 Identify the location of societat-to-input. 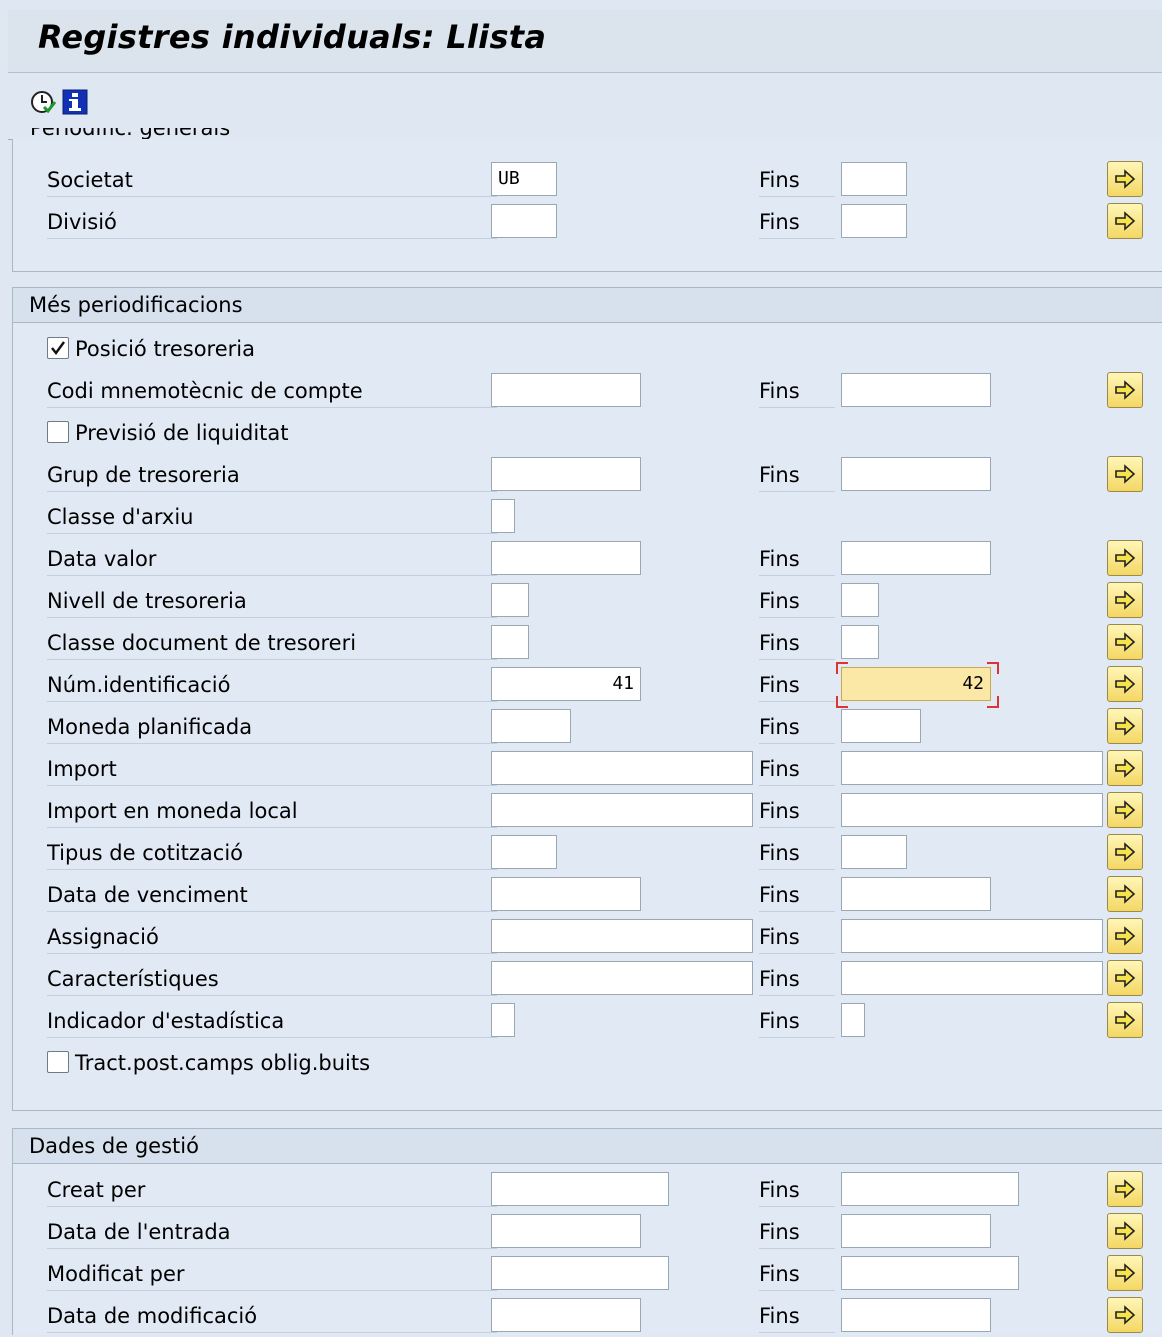
(874, 179).